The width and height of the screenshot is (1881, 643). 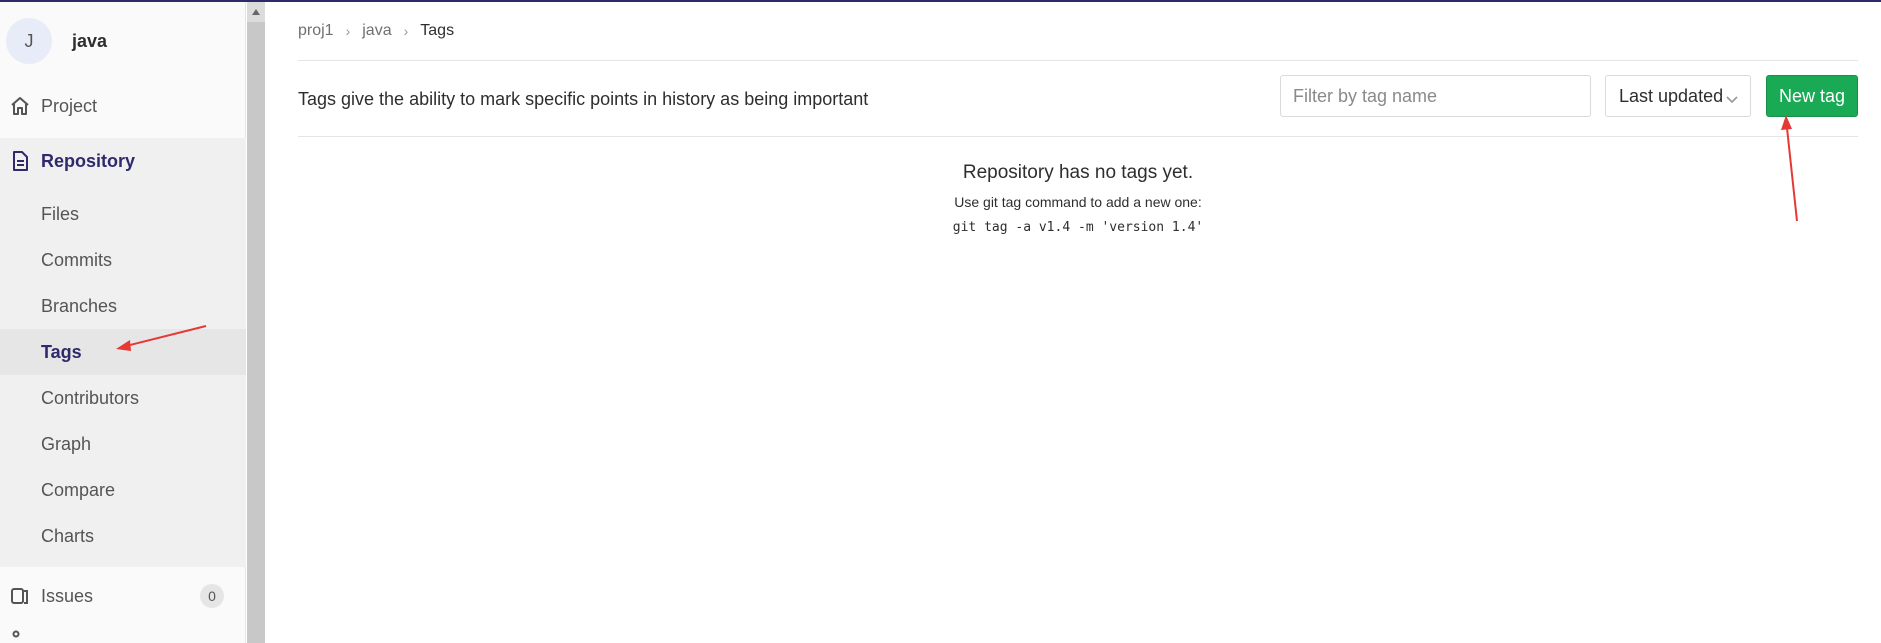 What do you see at coordinates (76, 259) in the screenshot?
I see `sidebar-item-label: Commits` at bounding box center [76, 259].